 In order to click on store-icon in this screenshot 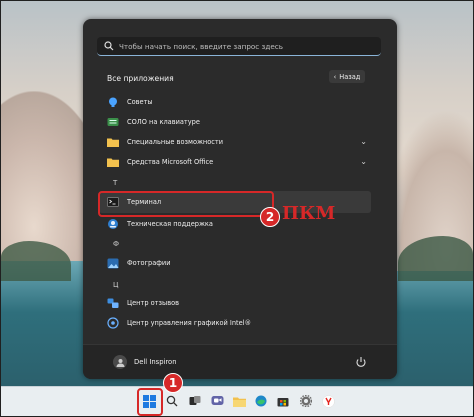, I will do `click(283, 401)`.